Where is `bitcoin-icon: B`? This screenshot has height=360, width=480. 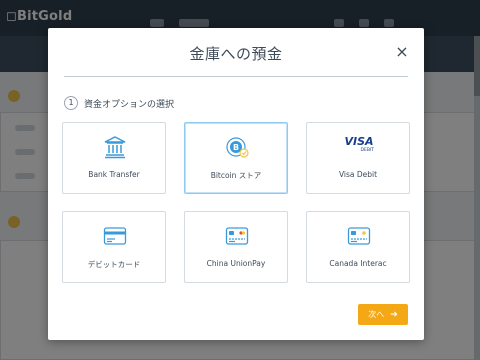
bitcoin-icon: B is located at coordinates (237, 147).